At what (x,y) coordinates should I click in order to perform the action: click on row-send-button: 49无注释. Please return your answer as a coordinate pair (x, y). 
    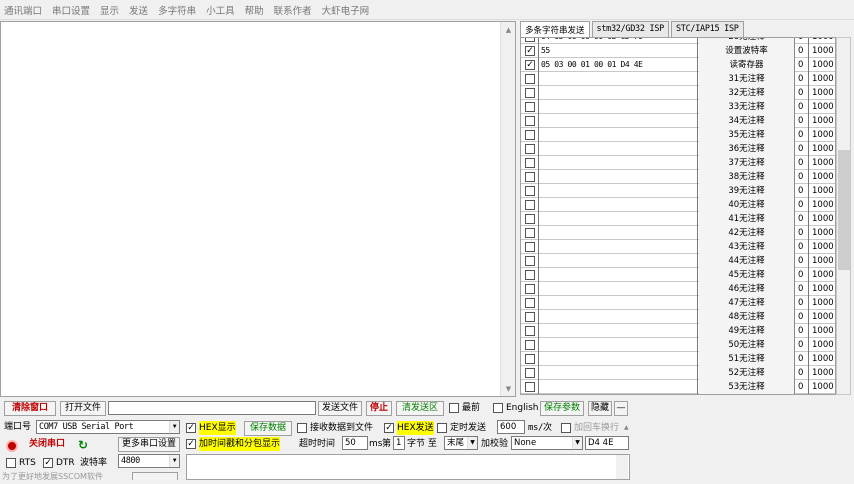
    Looking at the image, I should click on (747, 331).